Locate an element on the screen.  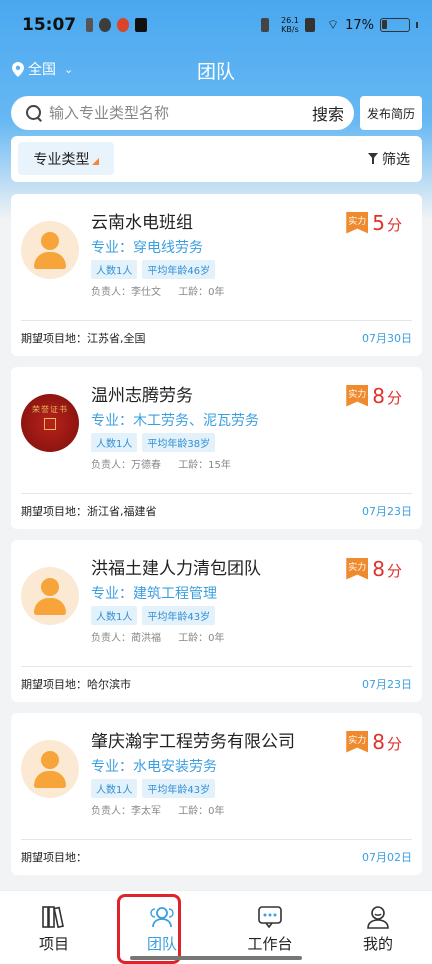
status-bar: 15:07 26.1 KB/s ⌔ 17% is located at coordinates (216, 25).